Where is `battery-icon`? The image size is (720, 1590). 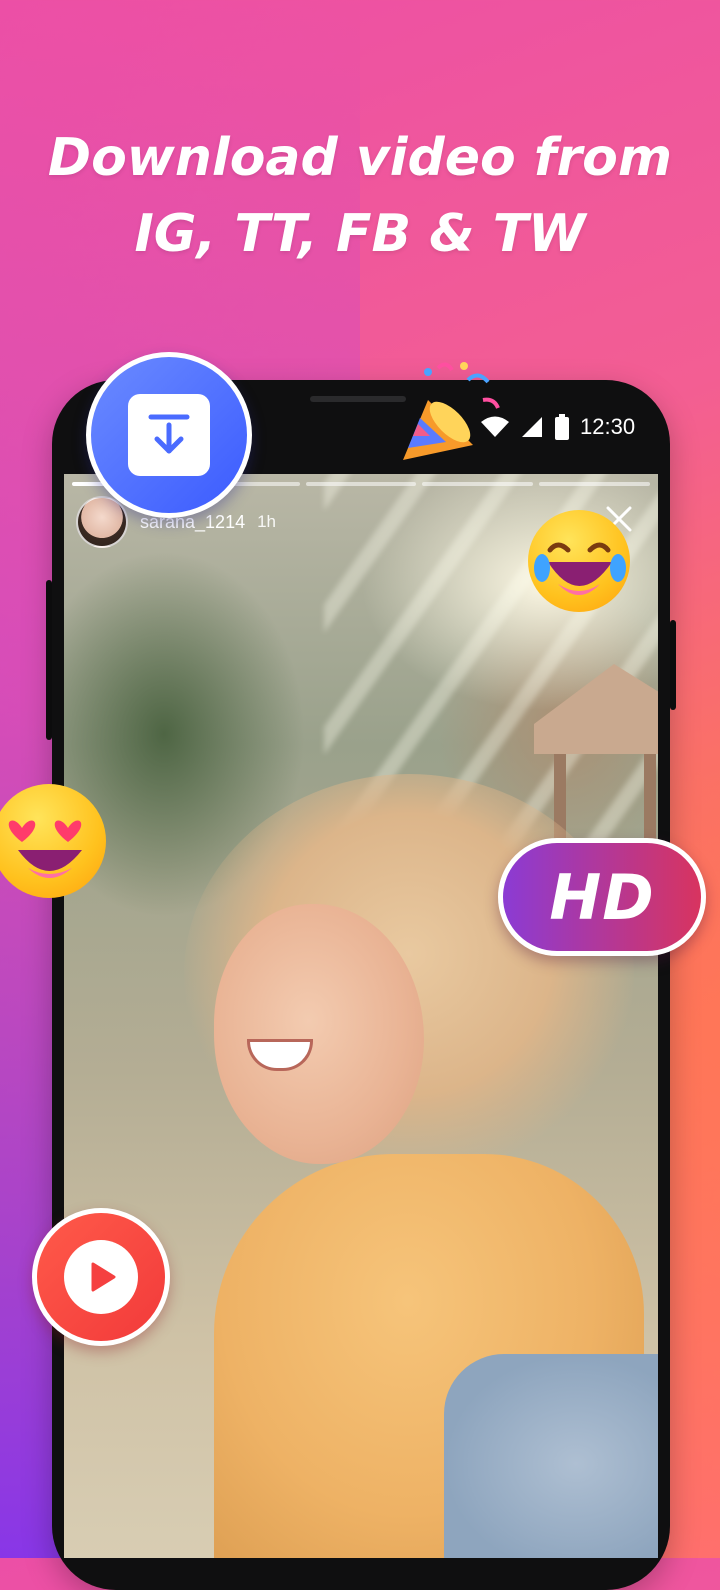
battery-icon is located at coordinates (562, 427).